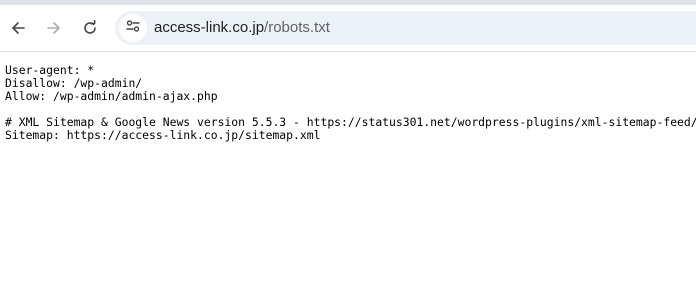 The image size is (696, 301). I want to click on back-button, so click(18, 28).